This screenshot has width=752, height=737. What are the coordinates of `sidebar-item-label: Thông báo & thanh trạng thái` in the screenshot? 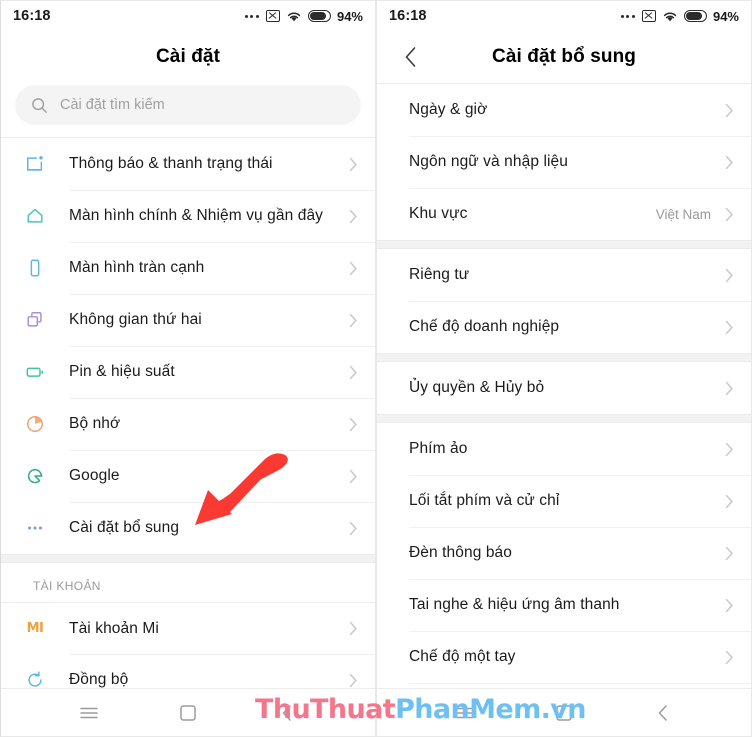 It's located at (171, 163).